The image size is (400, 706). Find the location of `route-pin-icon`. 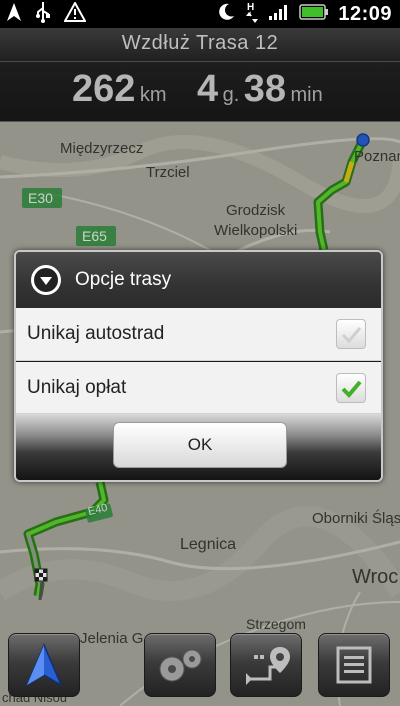

route-pin-icon is located at coordinates (268, 666).